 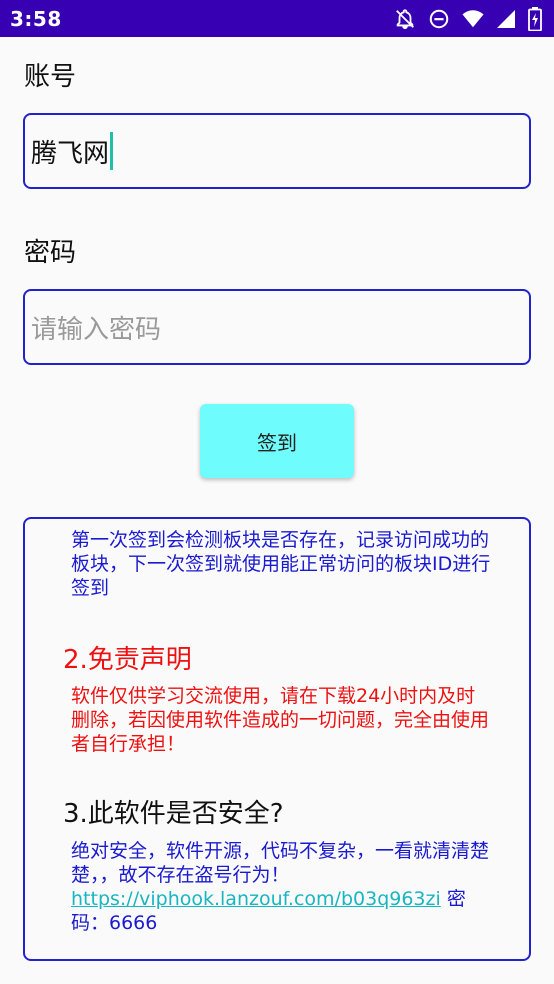 I want to click on battery-icon, so click(x=535, y=18).